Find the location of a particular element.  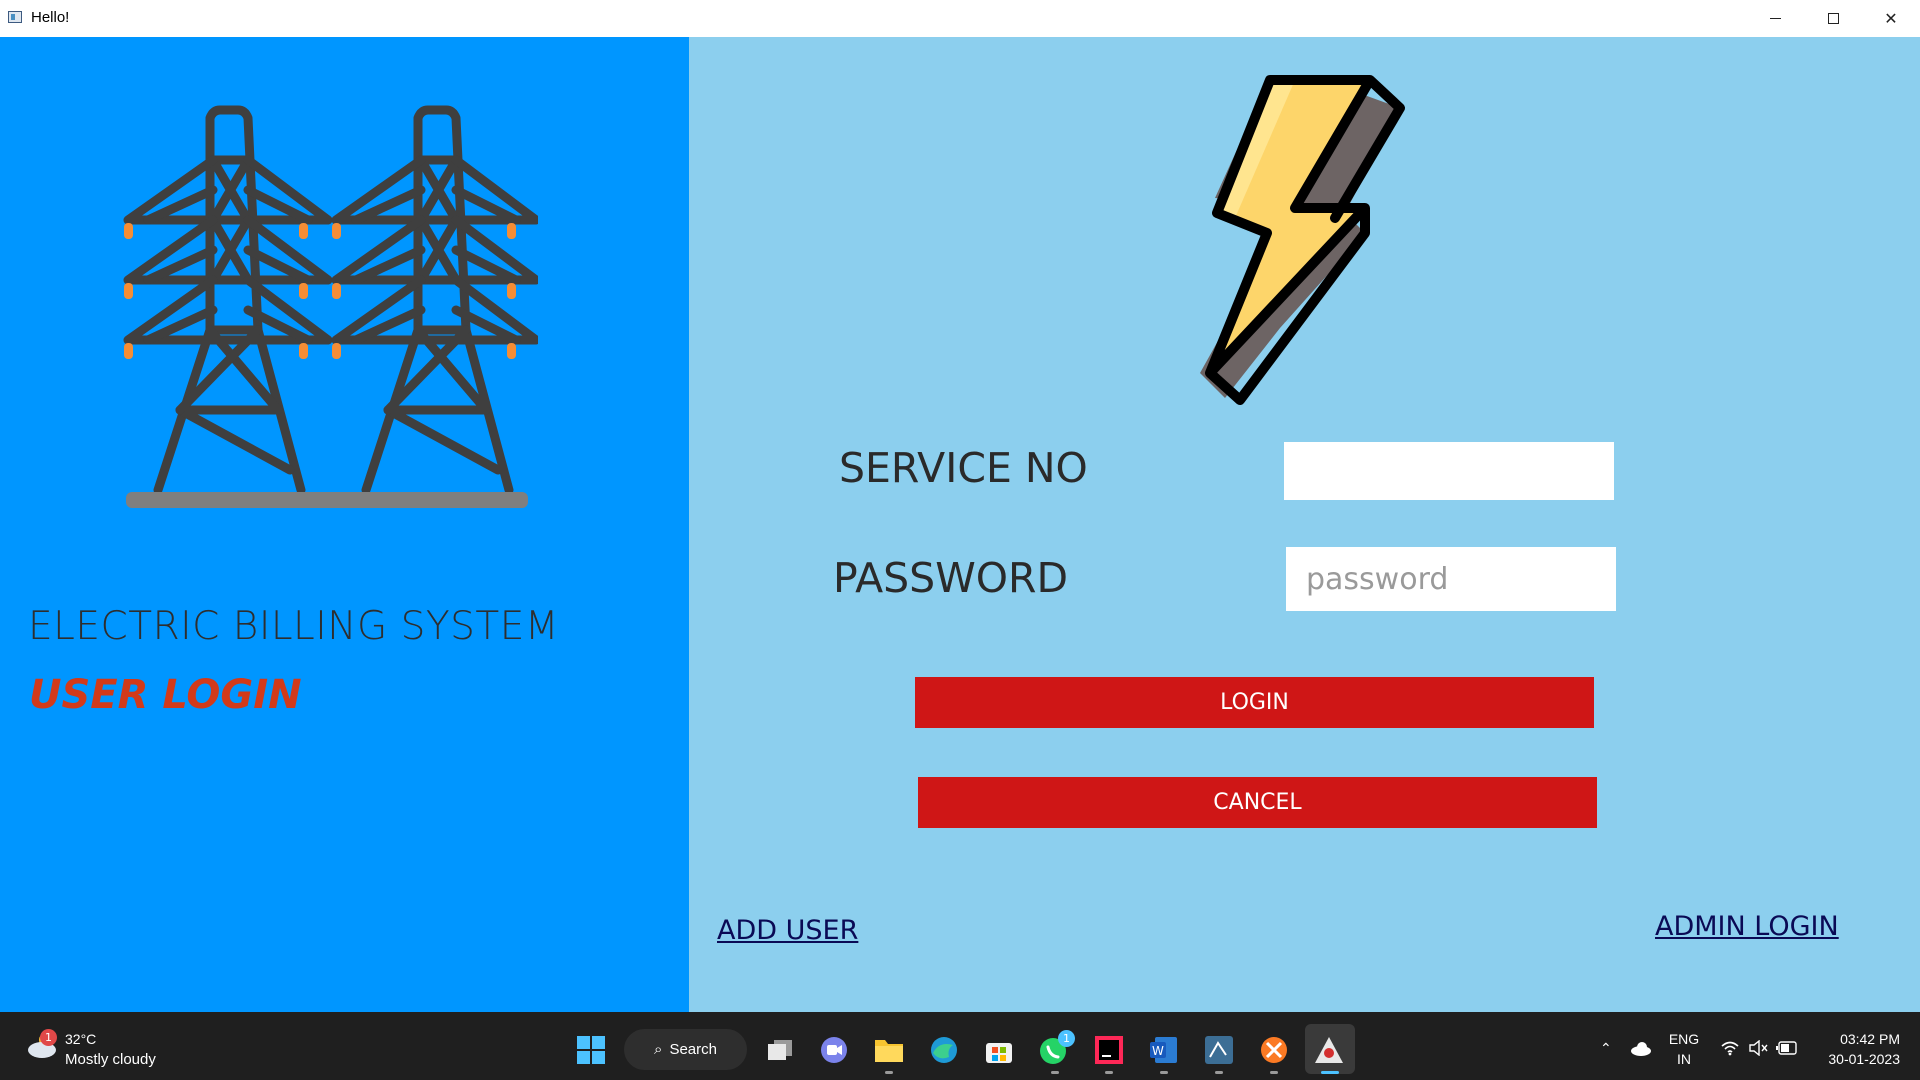

admin-login-link: ADMIN LOGIN is located at coordinates (1747, 926).